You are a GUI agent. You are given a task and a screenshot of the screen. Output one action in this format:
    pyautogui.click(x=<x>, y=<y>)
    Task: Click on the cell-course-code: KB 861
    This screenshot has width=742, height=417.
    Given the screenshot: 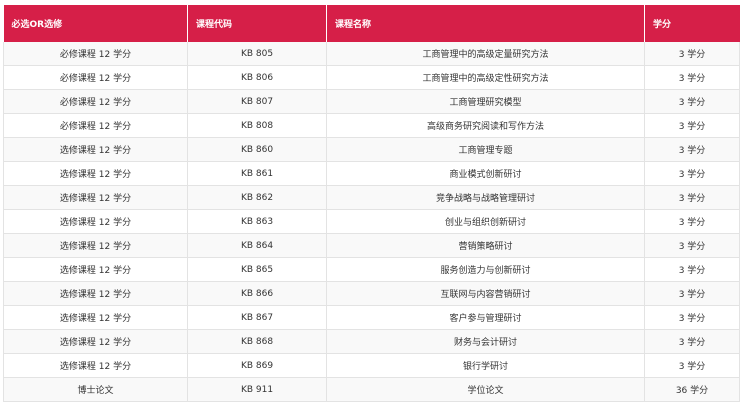 What is the action you would take?
    pyautogui.click(x=257, y=173)
    